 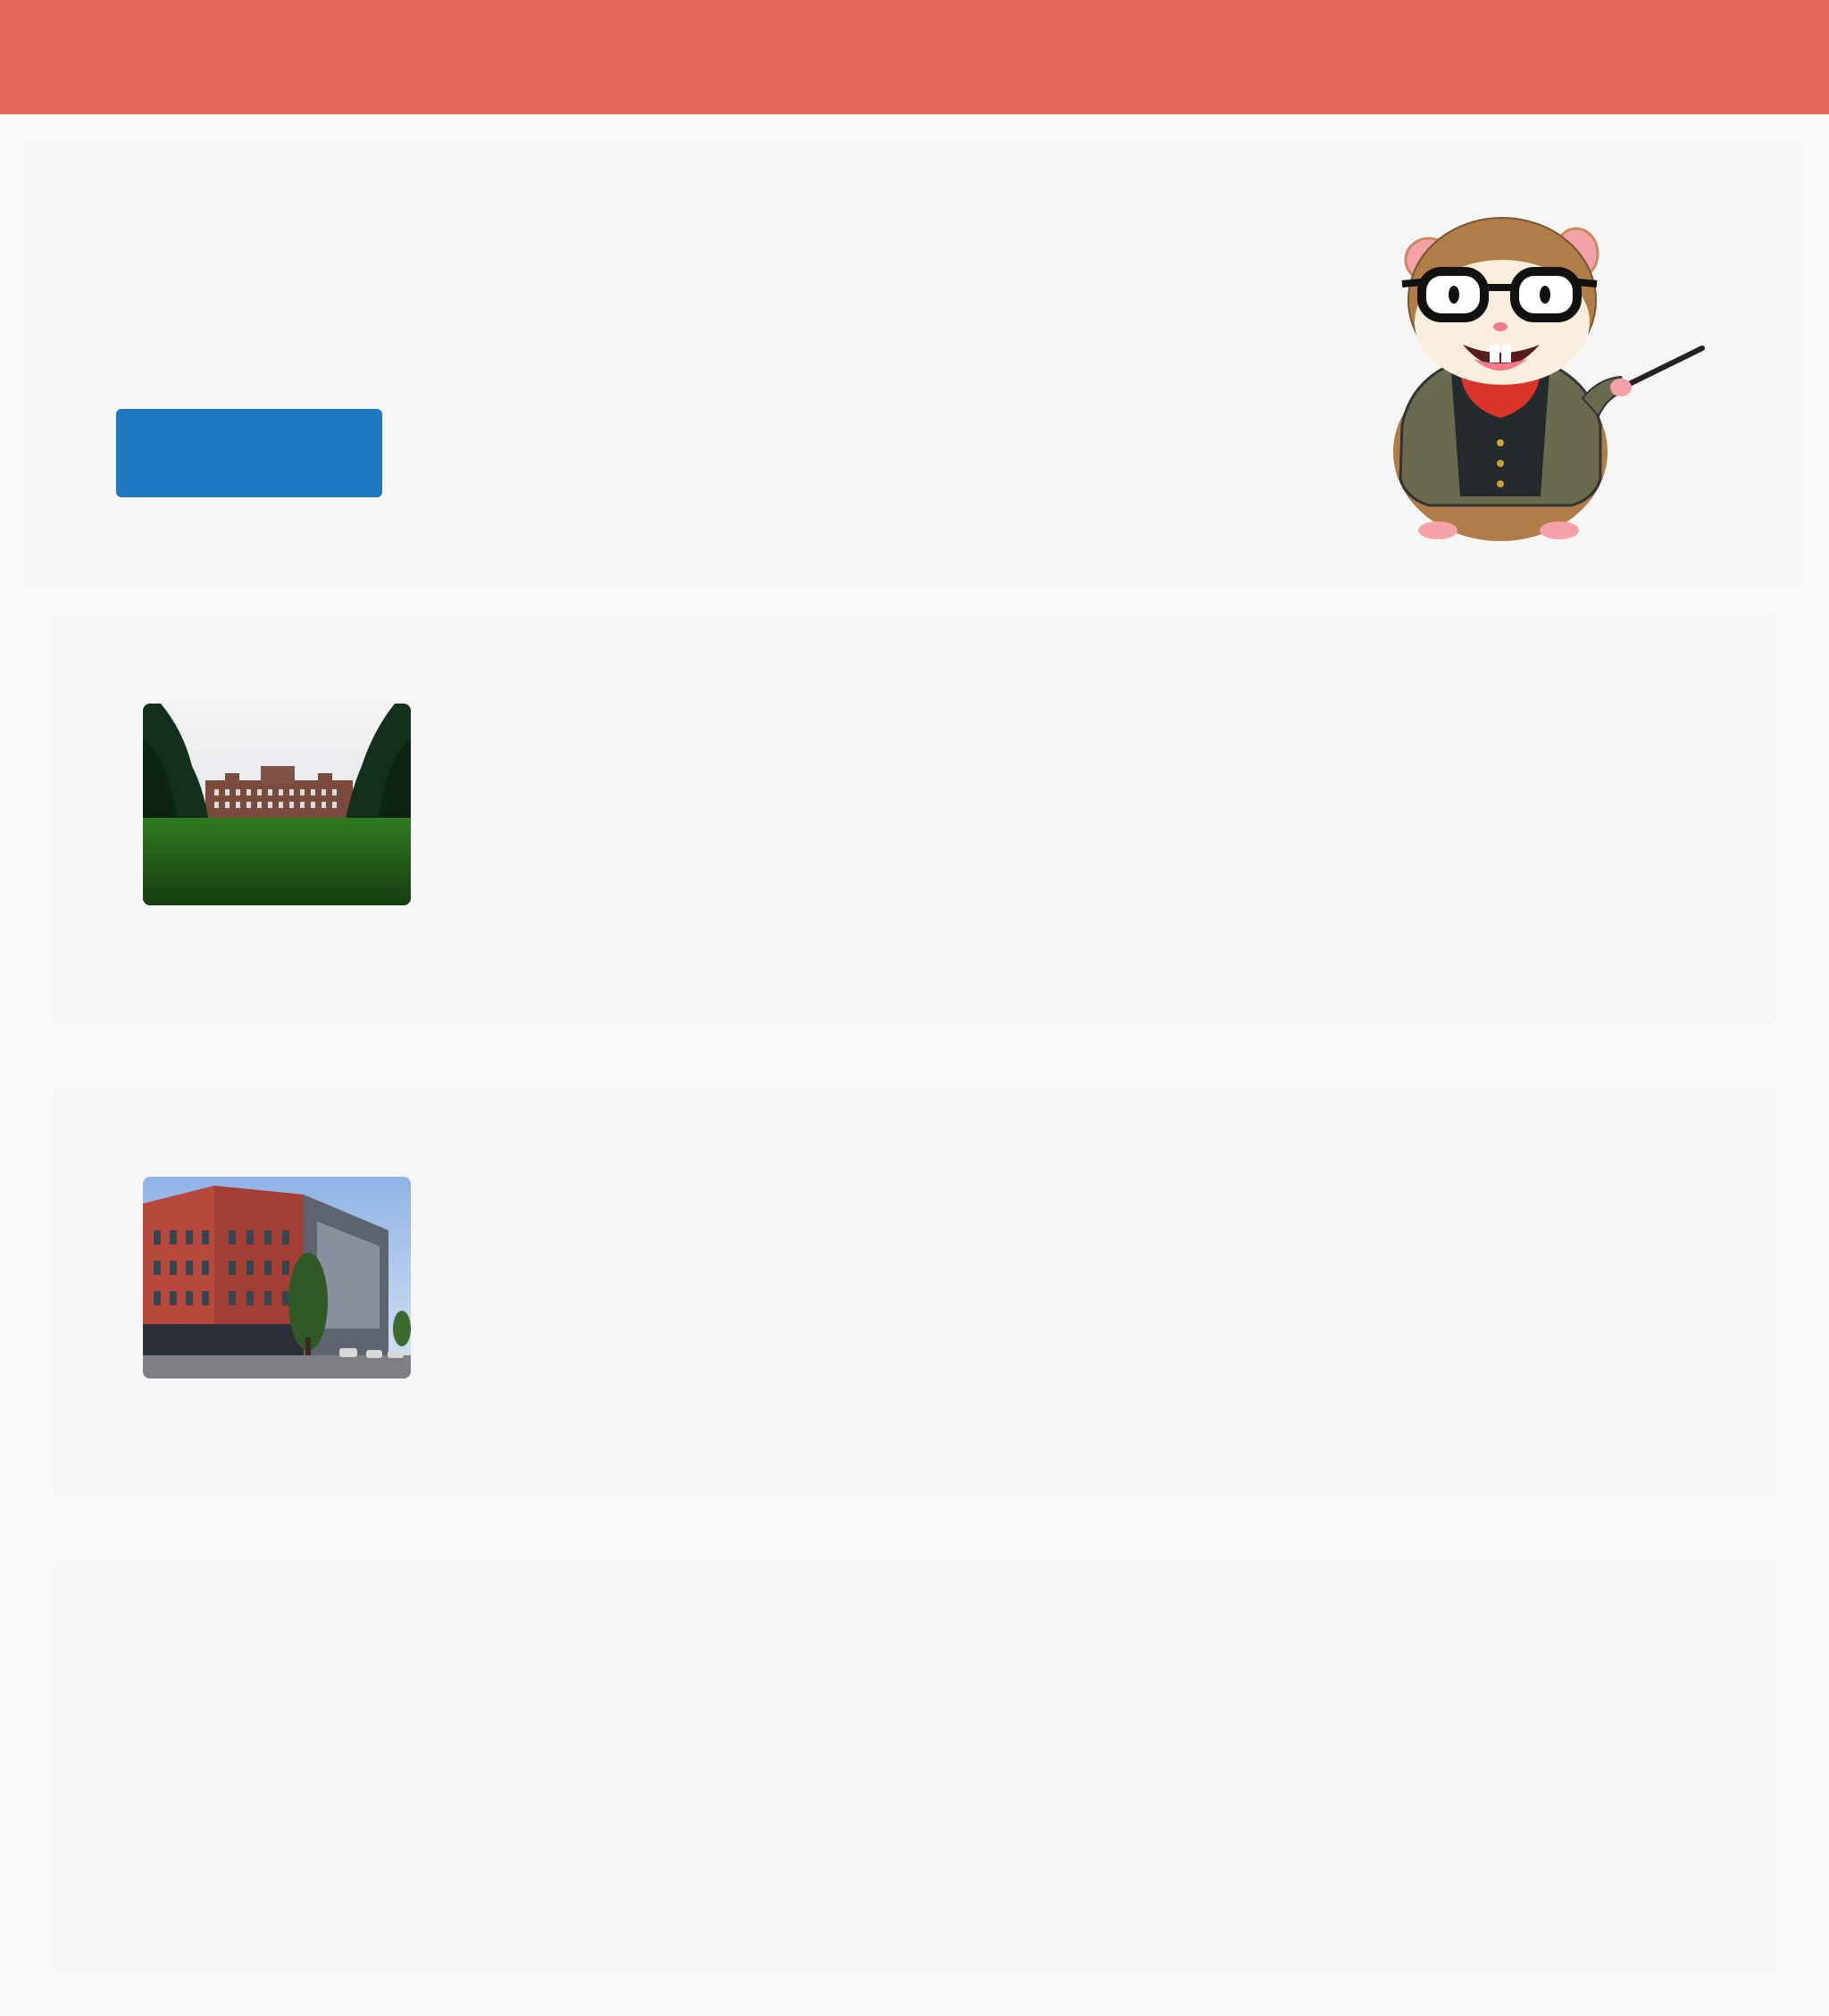 What do you see at coordinates (914, 57) in the screenshot?
I see `top-navigation-bar` at bounding box center [914, 57].